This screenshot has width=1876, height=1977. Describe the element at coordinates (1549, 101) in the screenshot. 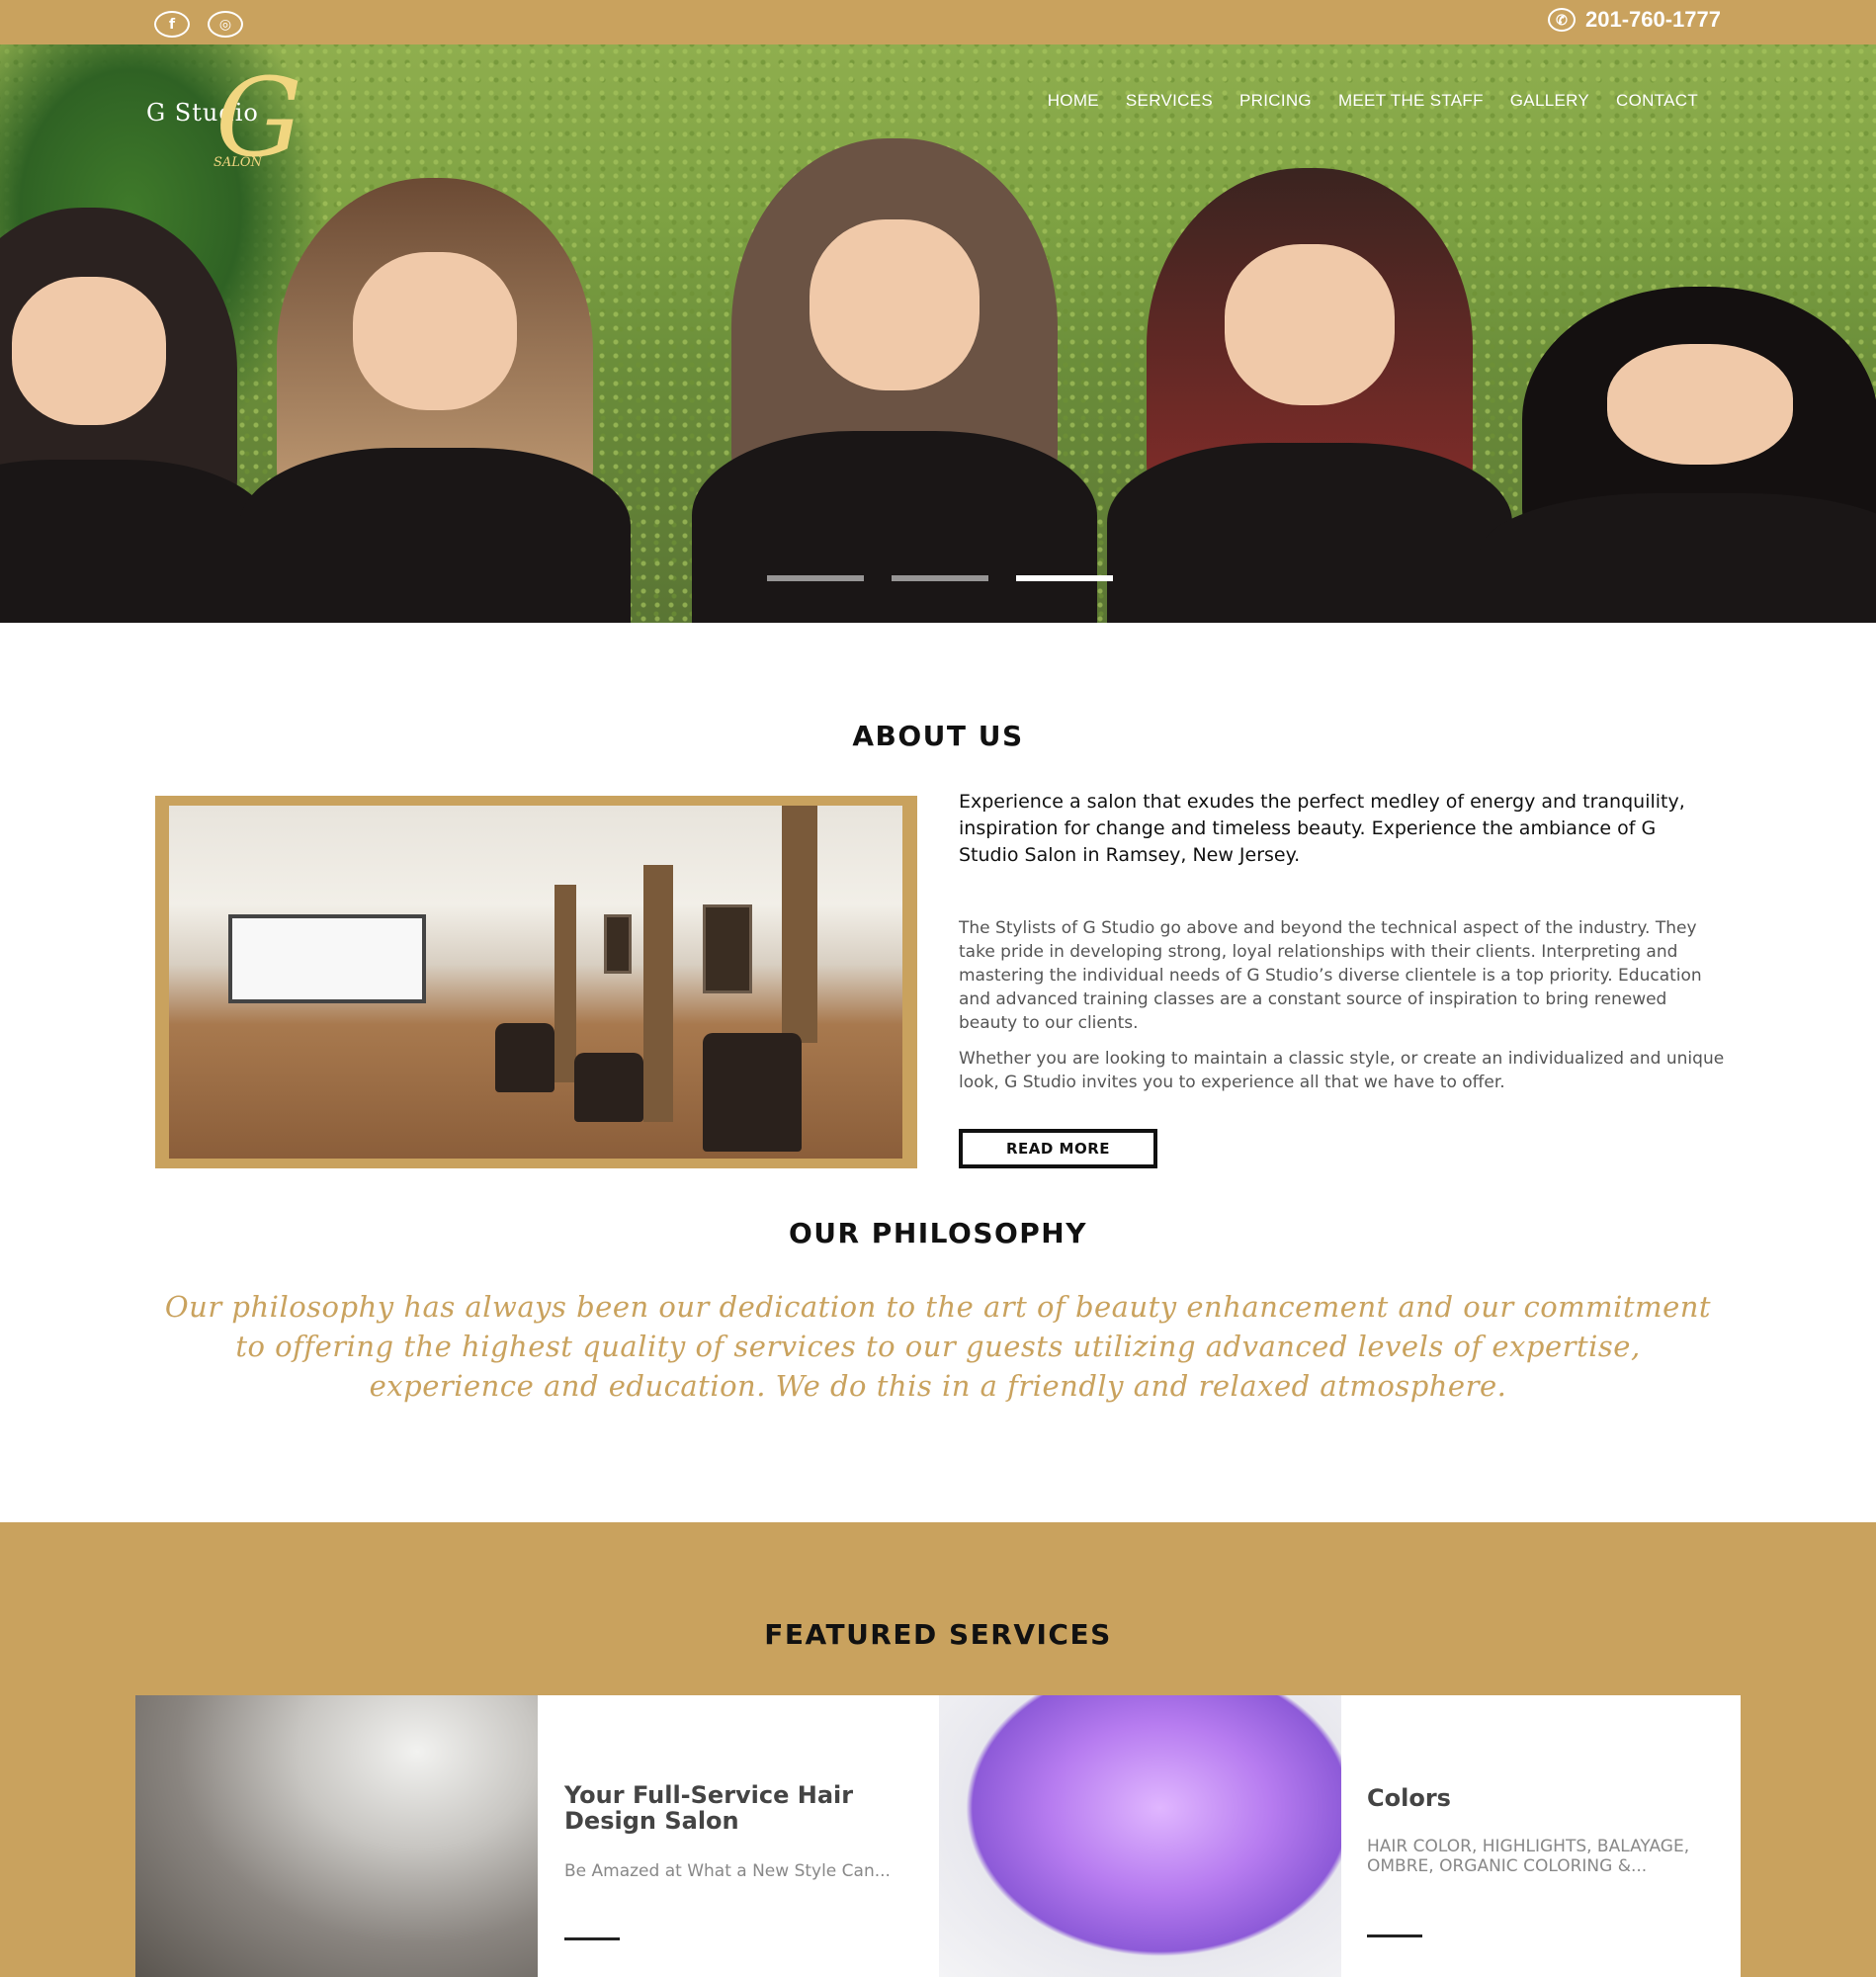

I see `nav-gallery: GALLERY` at that location.